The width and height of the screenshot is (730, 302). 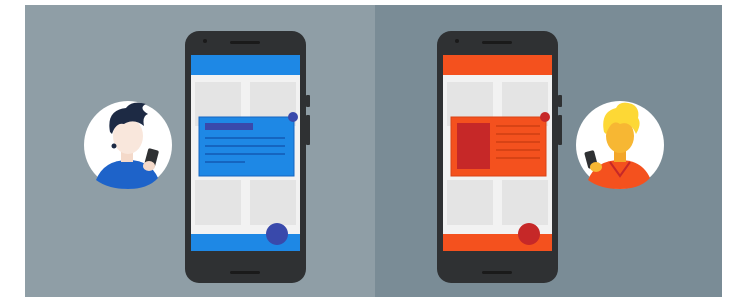 I want to click on left-user-avatar, so click(x=128, y=145).